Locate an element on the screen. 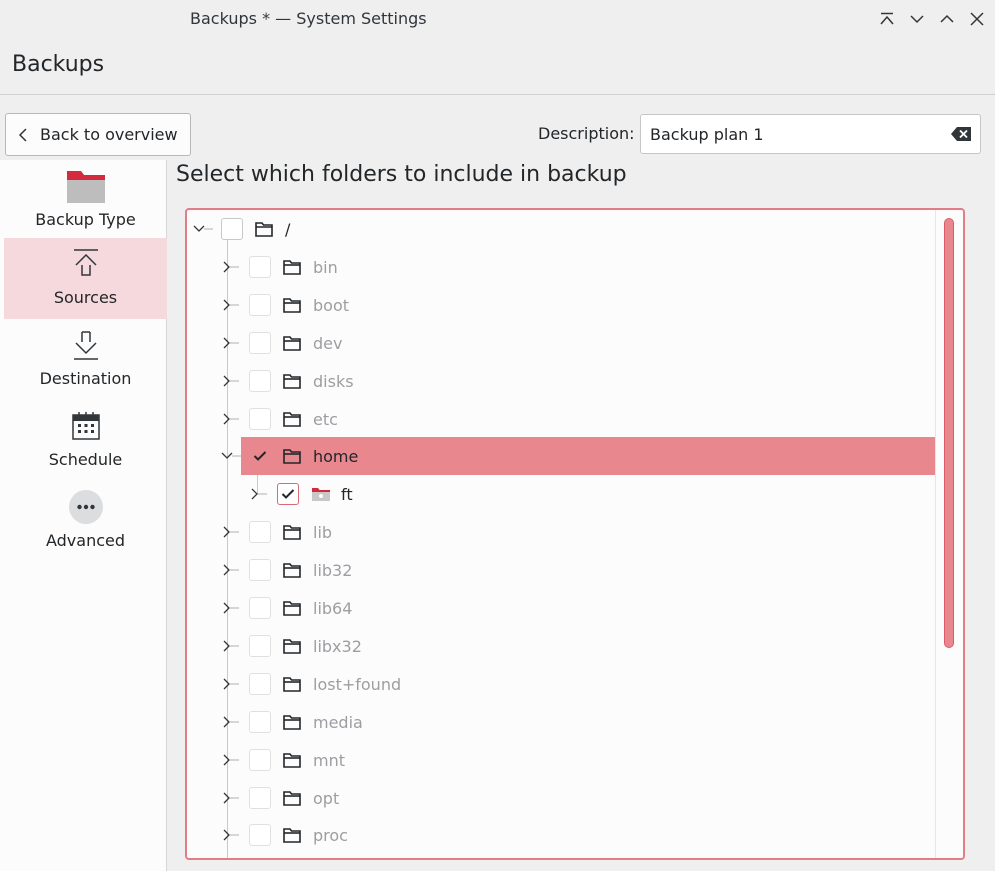  sidebar-item-destination: Destination is located at coordinates (85, 359).